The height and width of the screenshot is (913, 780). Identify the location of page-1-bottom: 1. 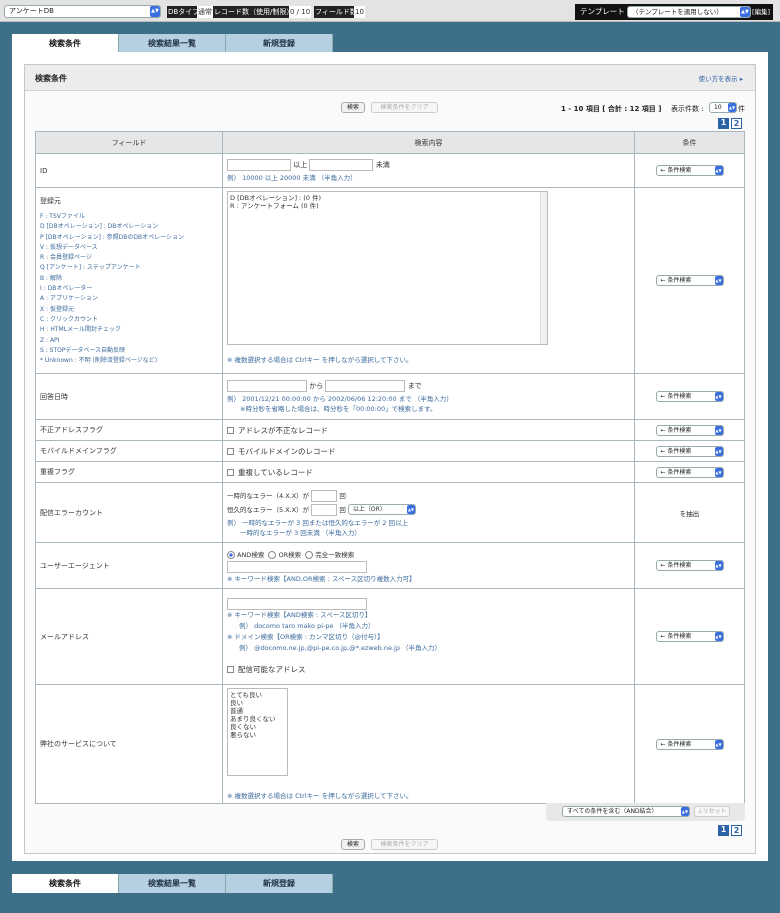
(723, 830).